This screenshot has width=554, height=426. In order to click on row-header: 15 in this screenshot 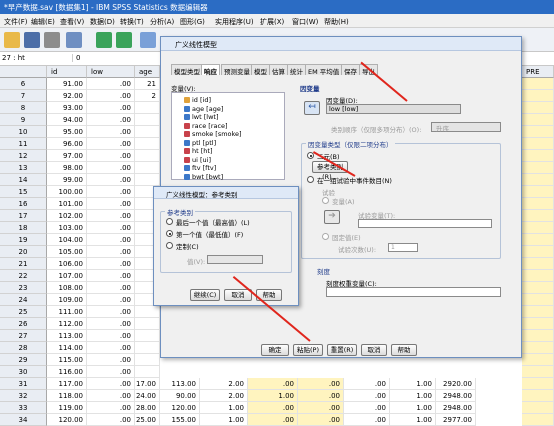, I will do `click(23, 192)`.